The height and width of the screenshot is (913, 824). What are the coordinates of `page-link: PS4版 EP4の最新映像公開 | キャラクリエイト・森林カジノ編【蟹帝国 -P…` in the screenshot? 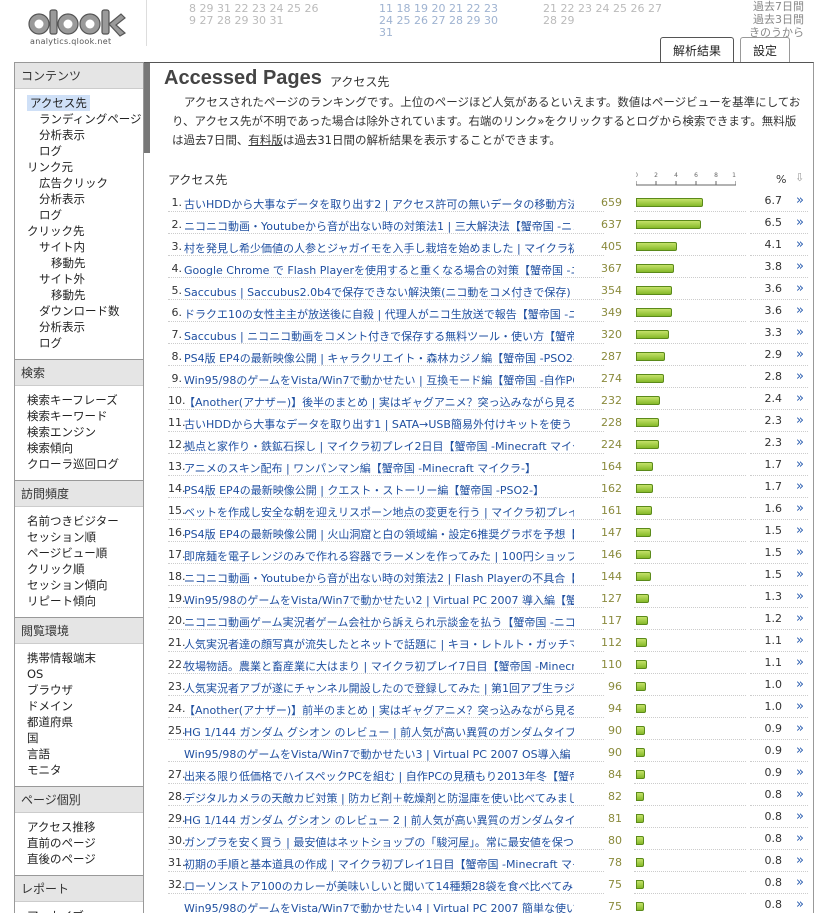 It's located at (379, 358).